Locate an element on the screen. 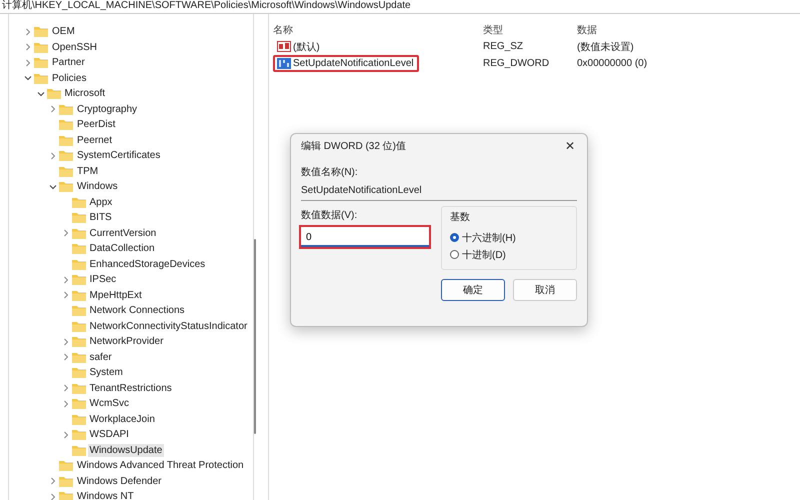 Image resolution: width=800 pixels, height=500 pixels. value-name: (默认) is located at coordinates (299, 46).